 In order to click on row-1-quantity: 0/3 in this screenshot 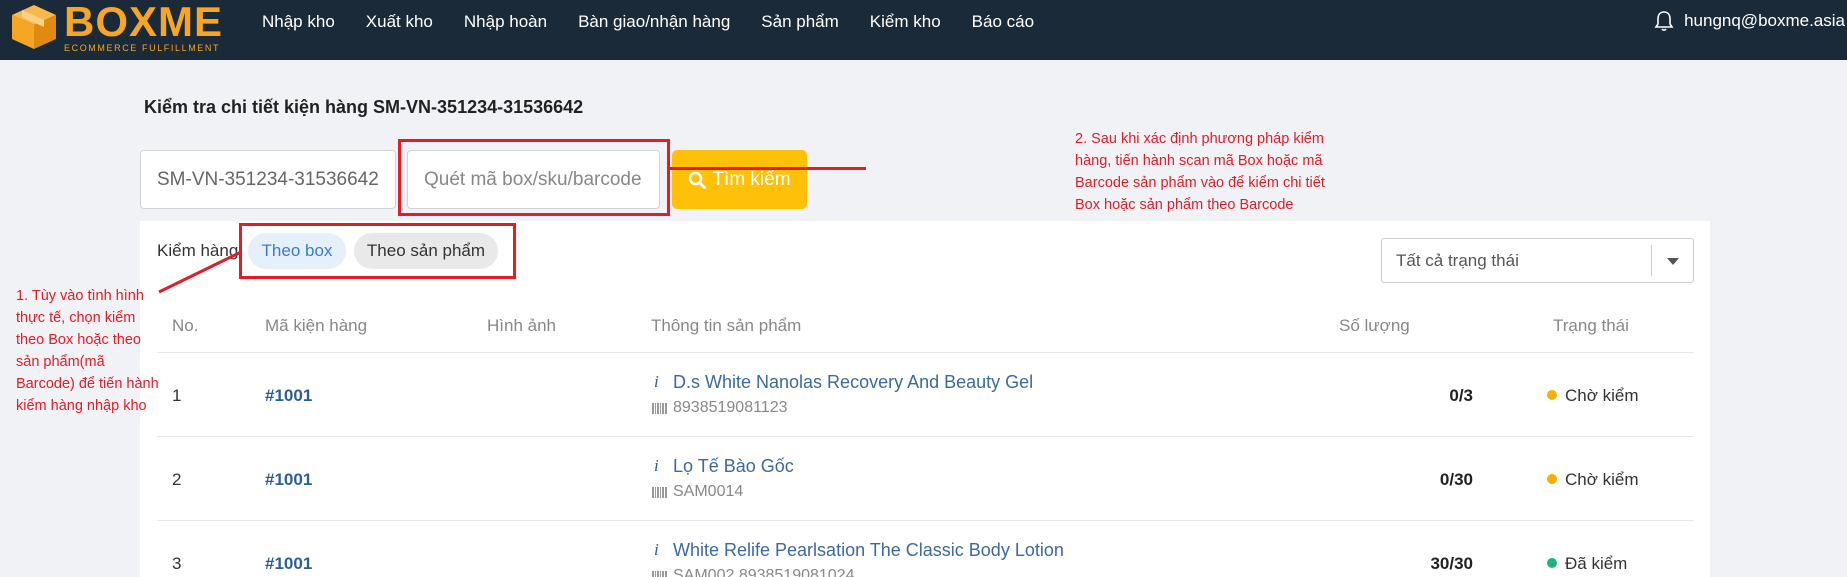, I will do `click(1461, 395)`.